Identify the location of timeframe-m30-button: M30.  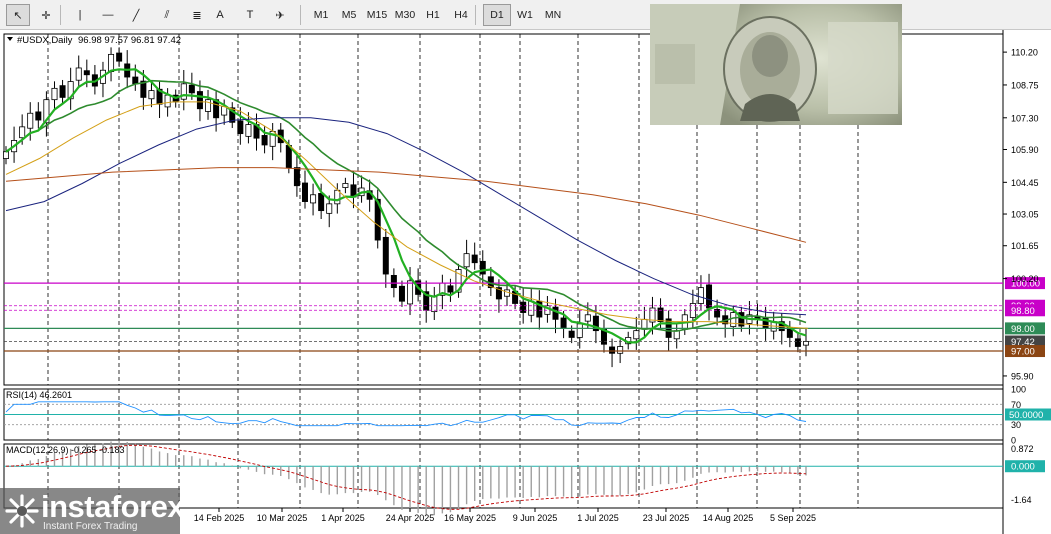
(405, 15).